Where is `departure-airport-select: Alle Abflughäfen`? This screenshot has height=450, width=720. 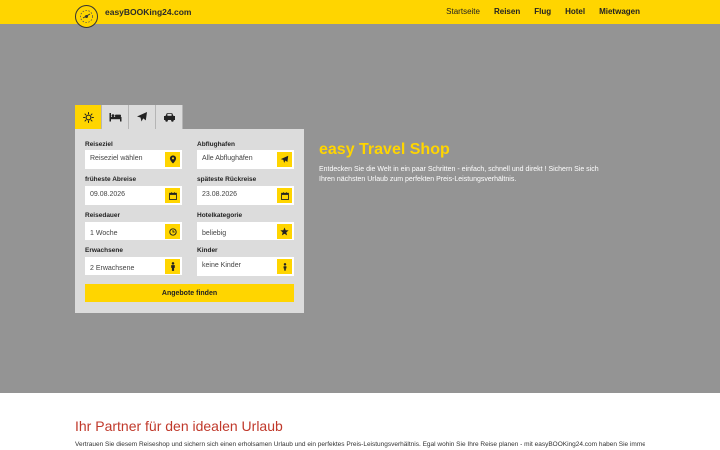 departure-airport-select: Alle Abflughäfen is located at coordinates (245, 159).